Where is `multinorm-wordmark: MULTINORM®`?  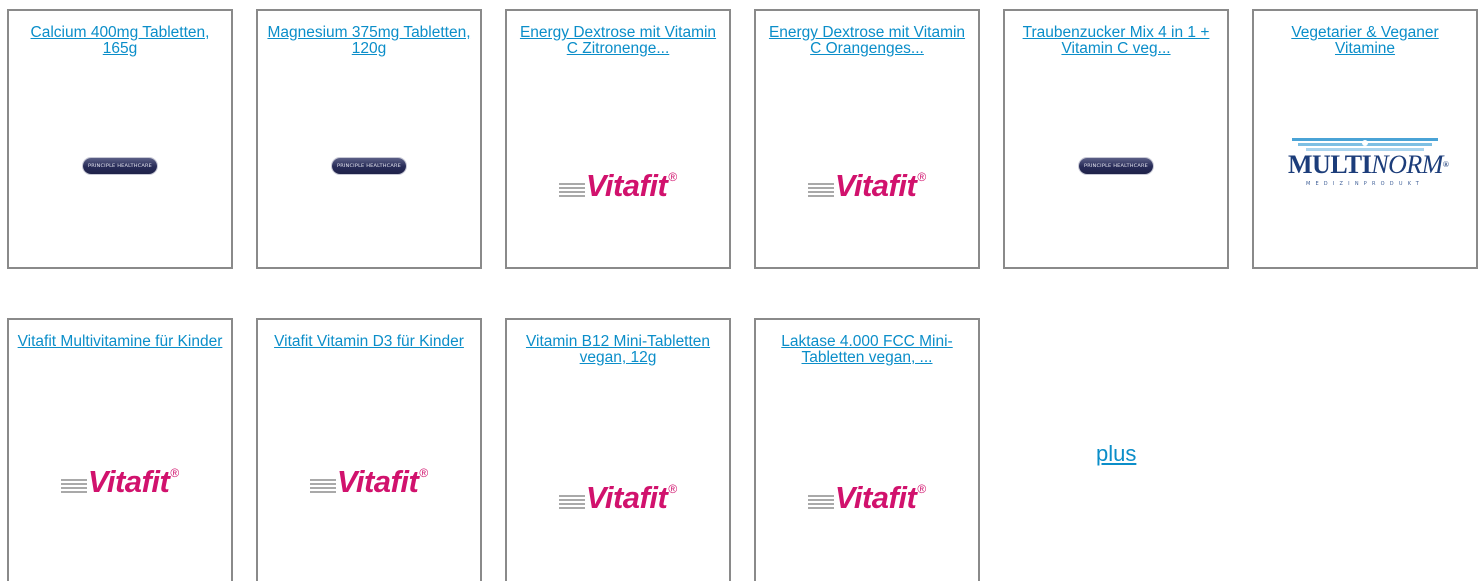
multinorm-wordmark: MULTINORM® is located at coordinates (1368, 164).